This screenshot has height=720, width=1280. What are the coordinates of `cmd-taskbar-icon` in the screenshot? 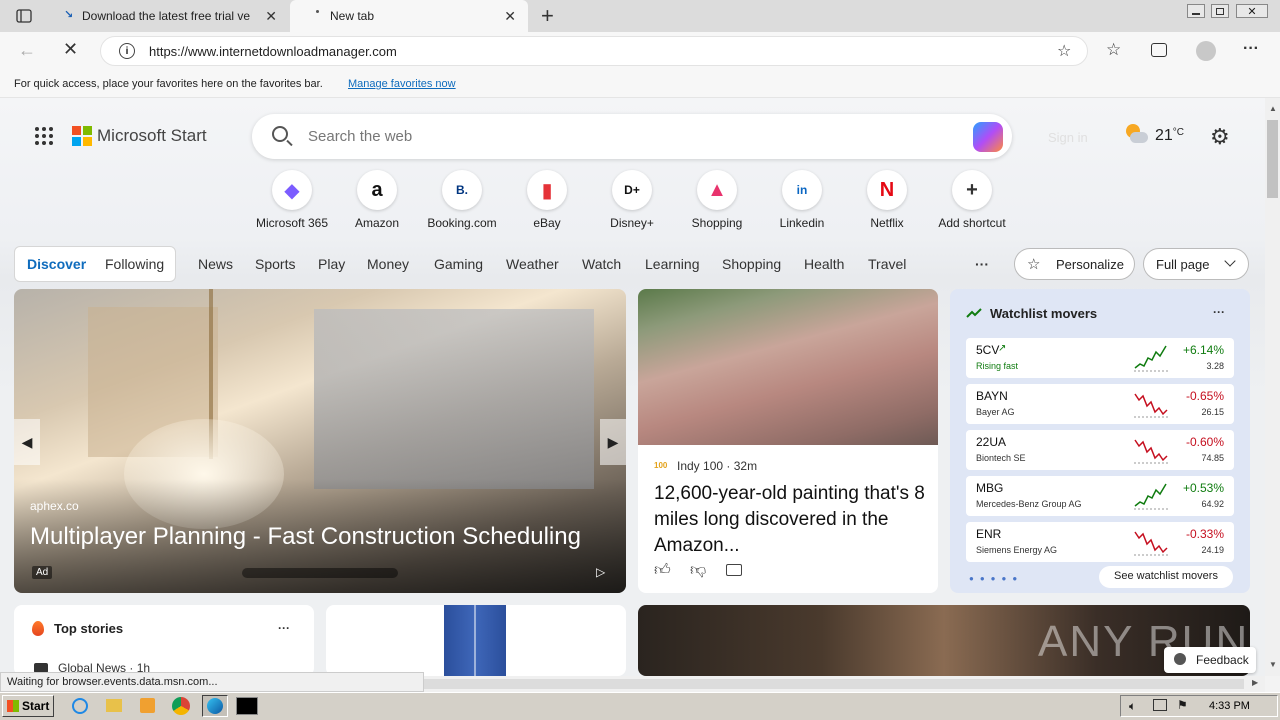 It's located at (247, 706).